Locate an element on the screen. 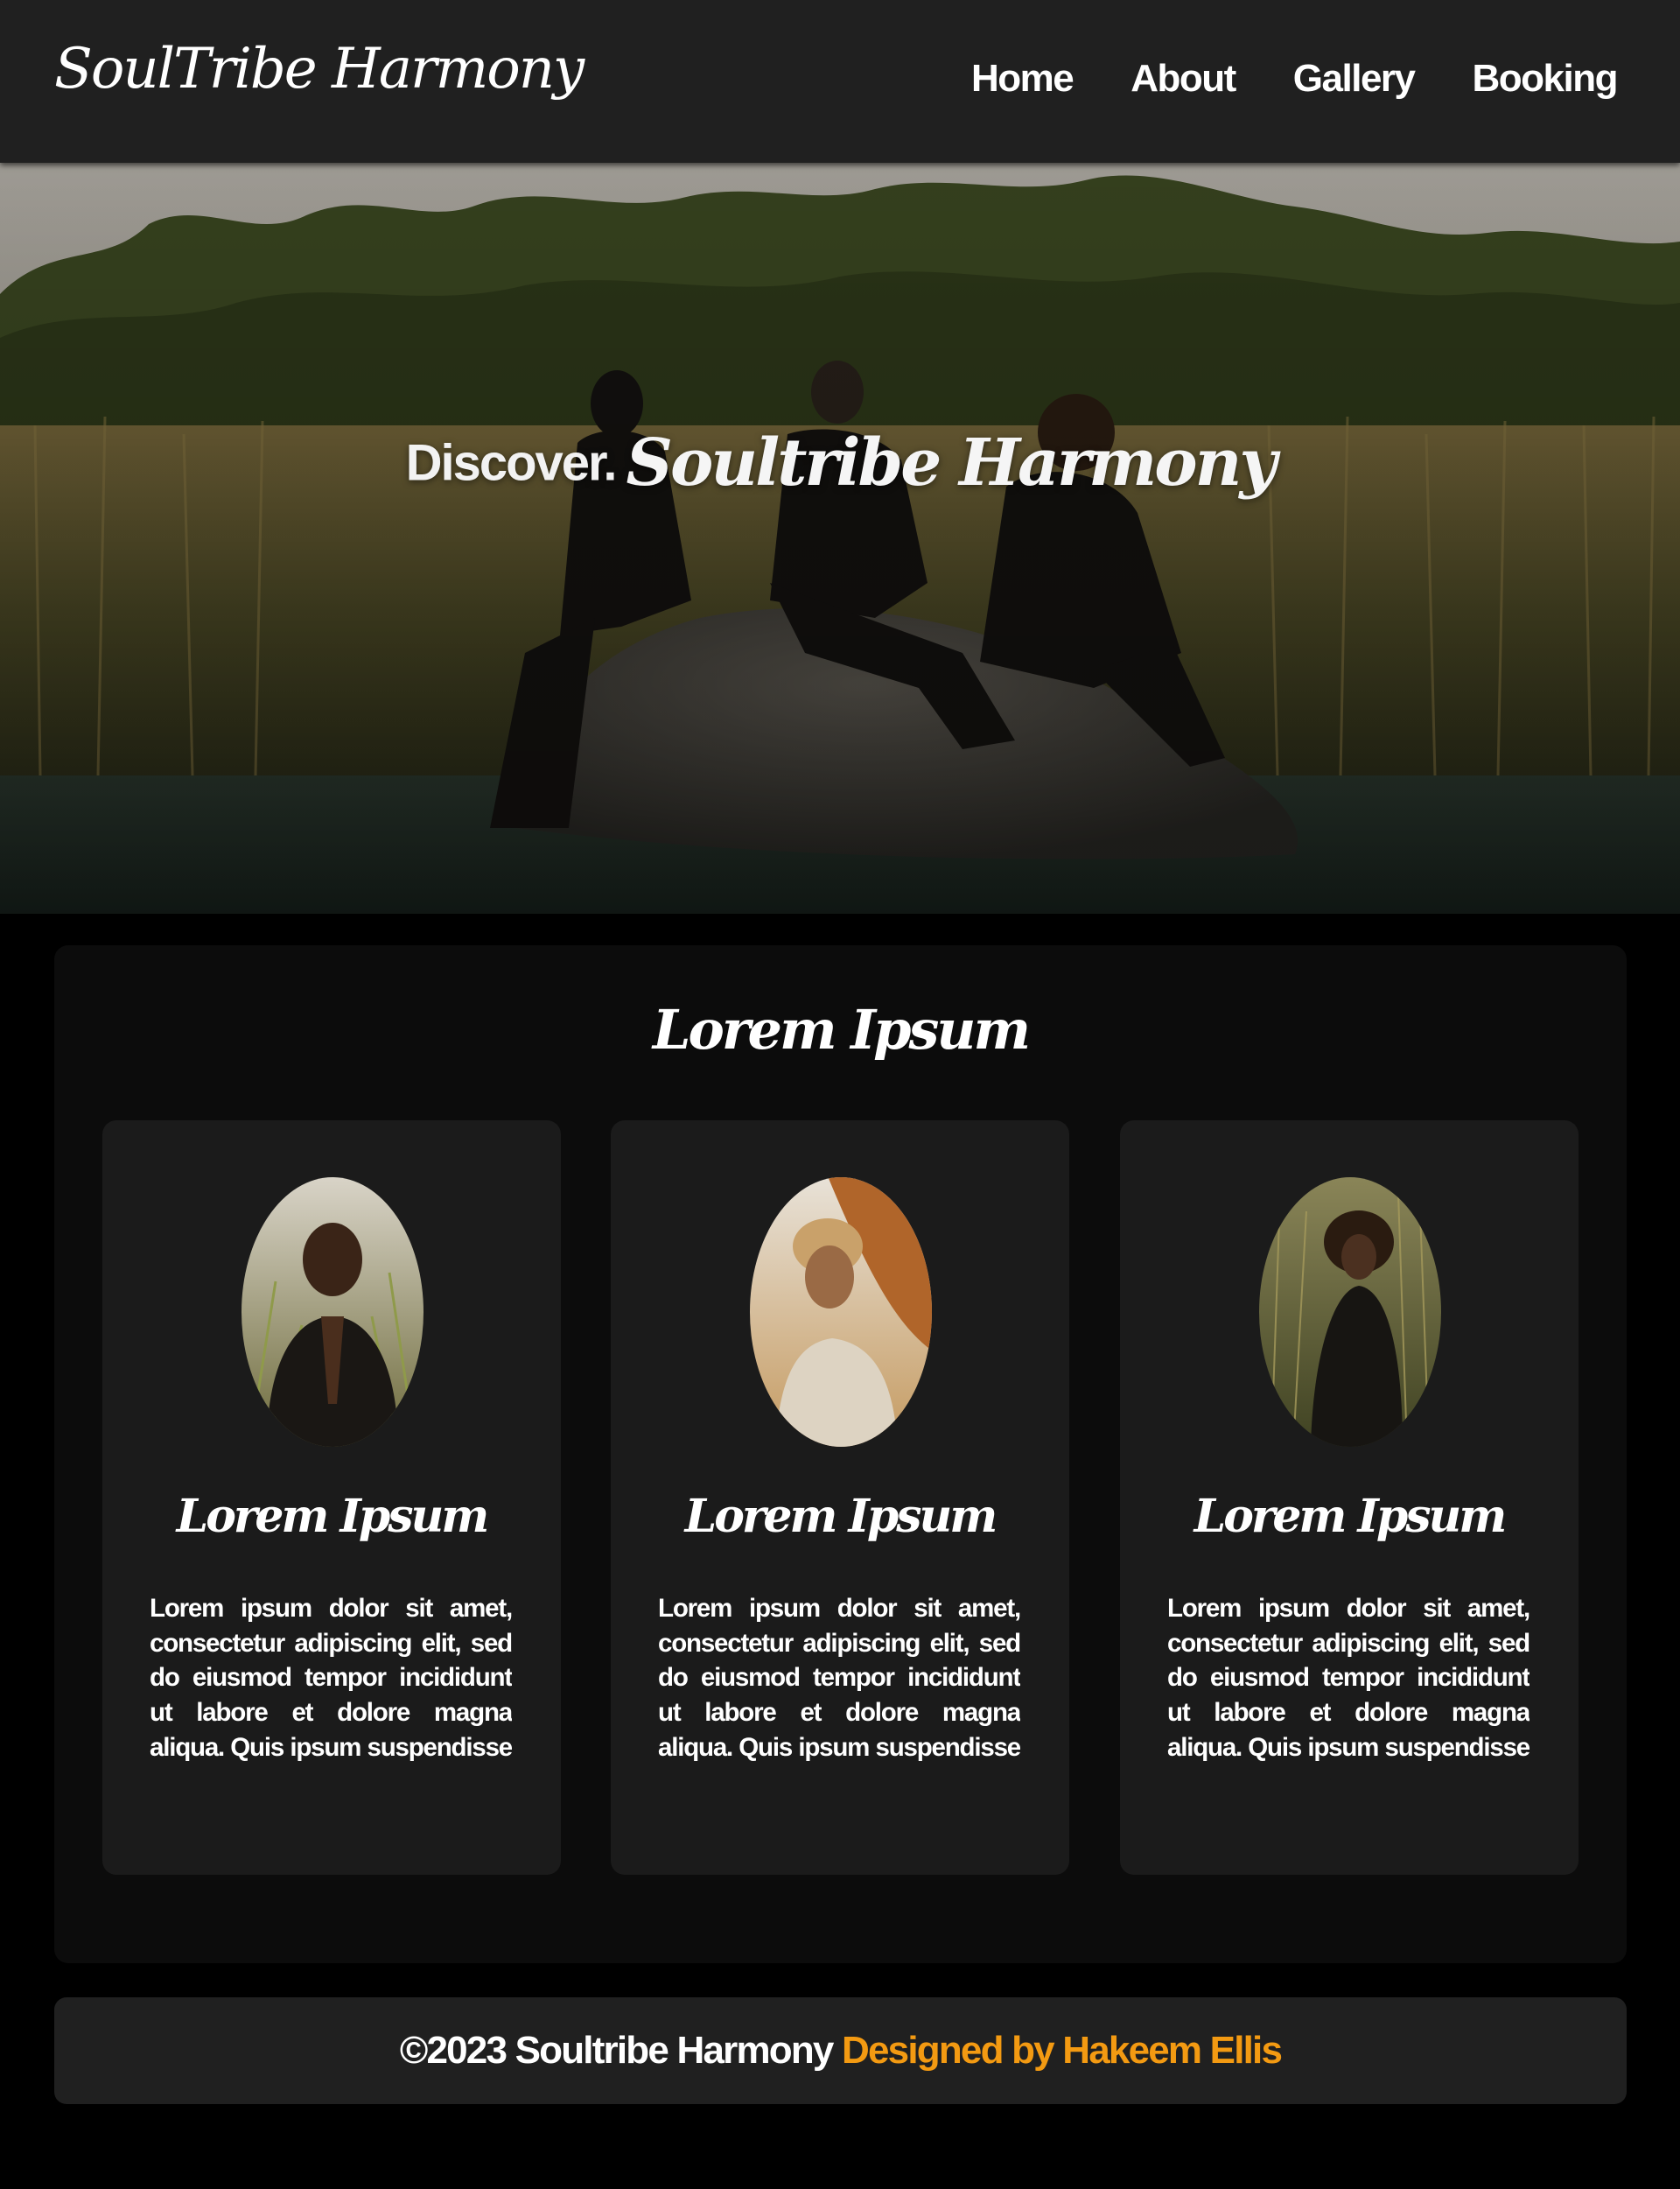 This screenshot has width=1680, height=2189. nav-booking-link: Booking is located at coordinates (1546, 79).